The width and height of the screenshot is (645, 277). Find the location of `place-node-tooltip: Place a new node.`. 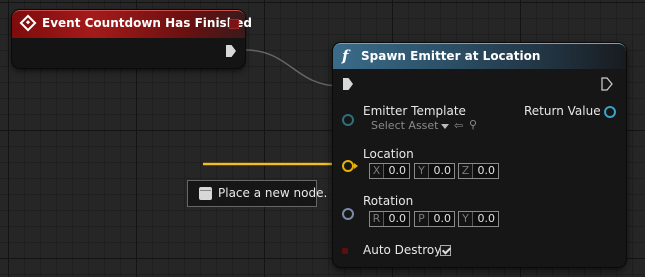

place-node-tooltip: Place a new node. is located at coordinates (257, 193).